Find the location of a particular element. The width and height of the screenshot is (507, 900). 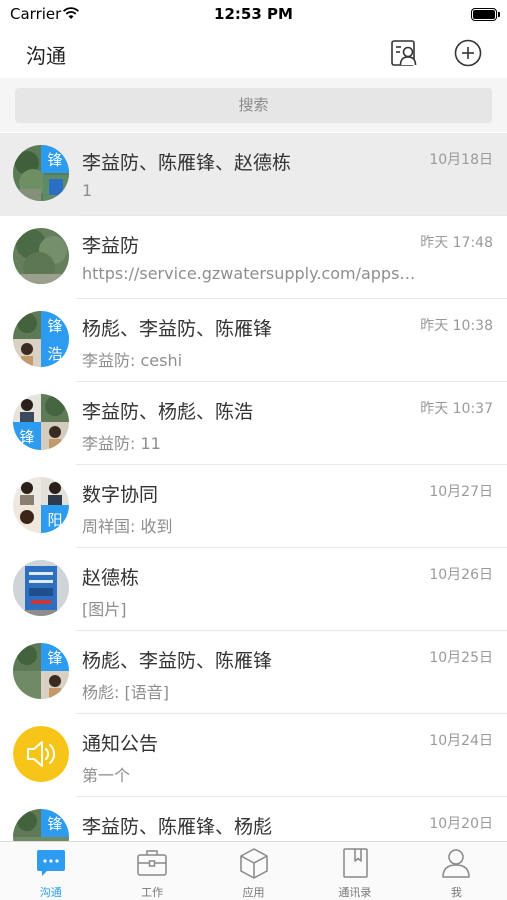

conversation-item: 赵德栋 10月26日 [图片] is located at coordinates (253, 589).